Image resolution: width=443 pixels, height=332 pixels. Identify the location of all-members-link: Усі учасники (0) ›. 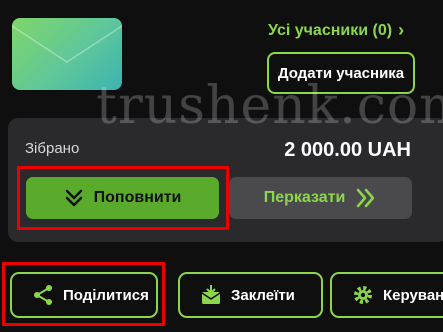
(336, 30).